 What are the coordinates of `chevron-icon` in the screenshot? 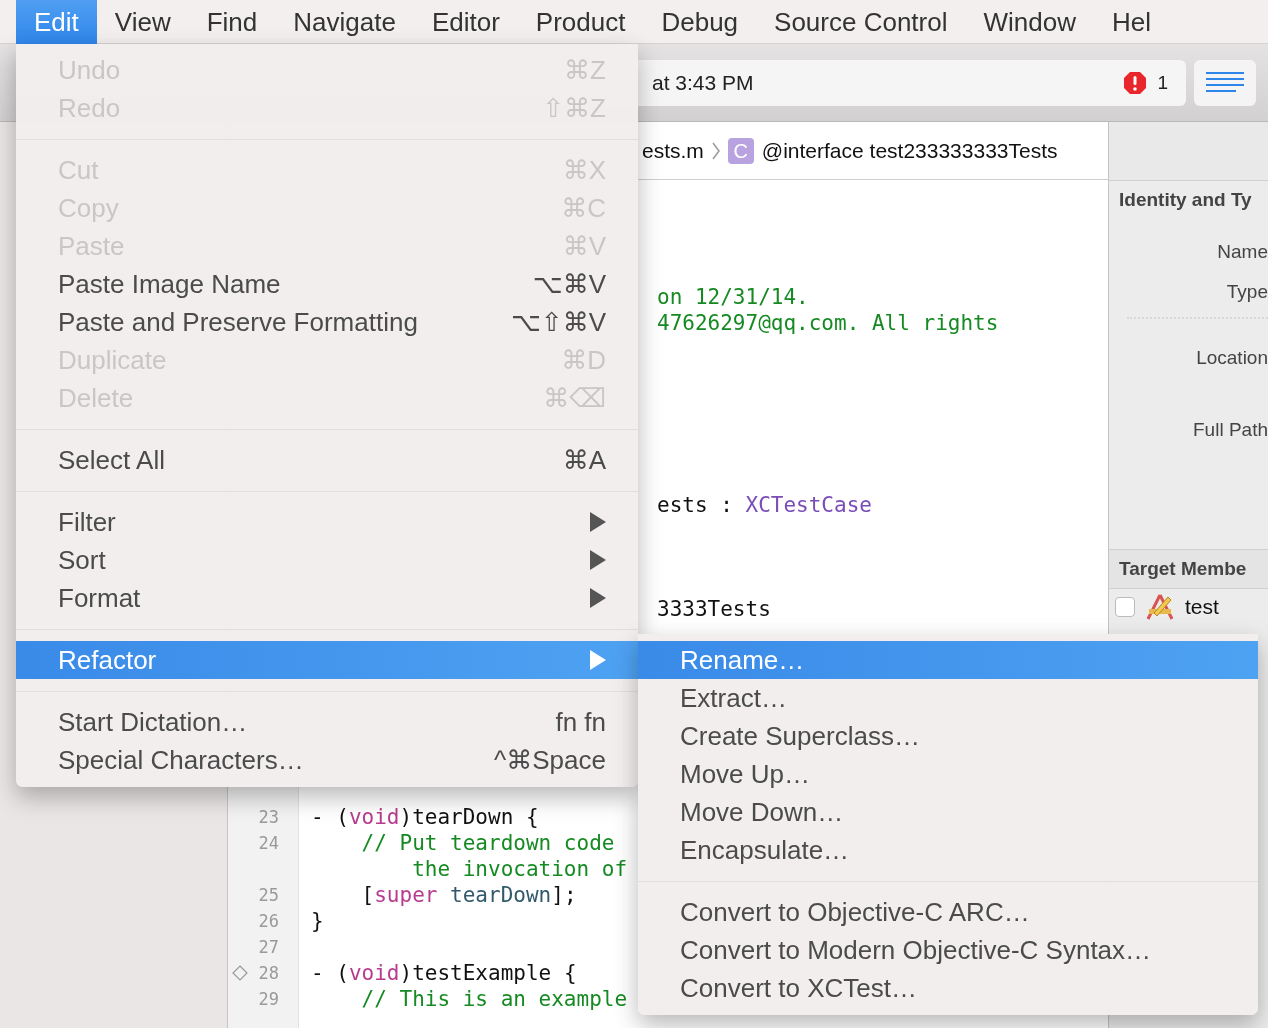 It's located at (715, 150).